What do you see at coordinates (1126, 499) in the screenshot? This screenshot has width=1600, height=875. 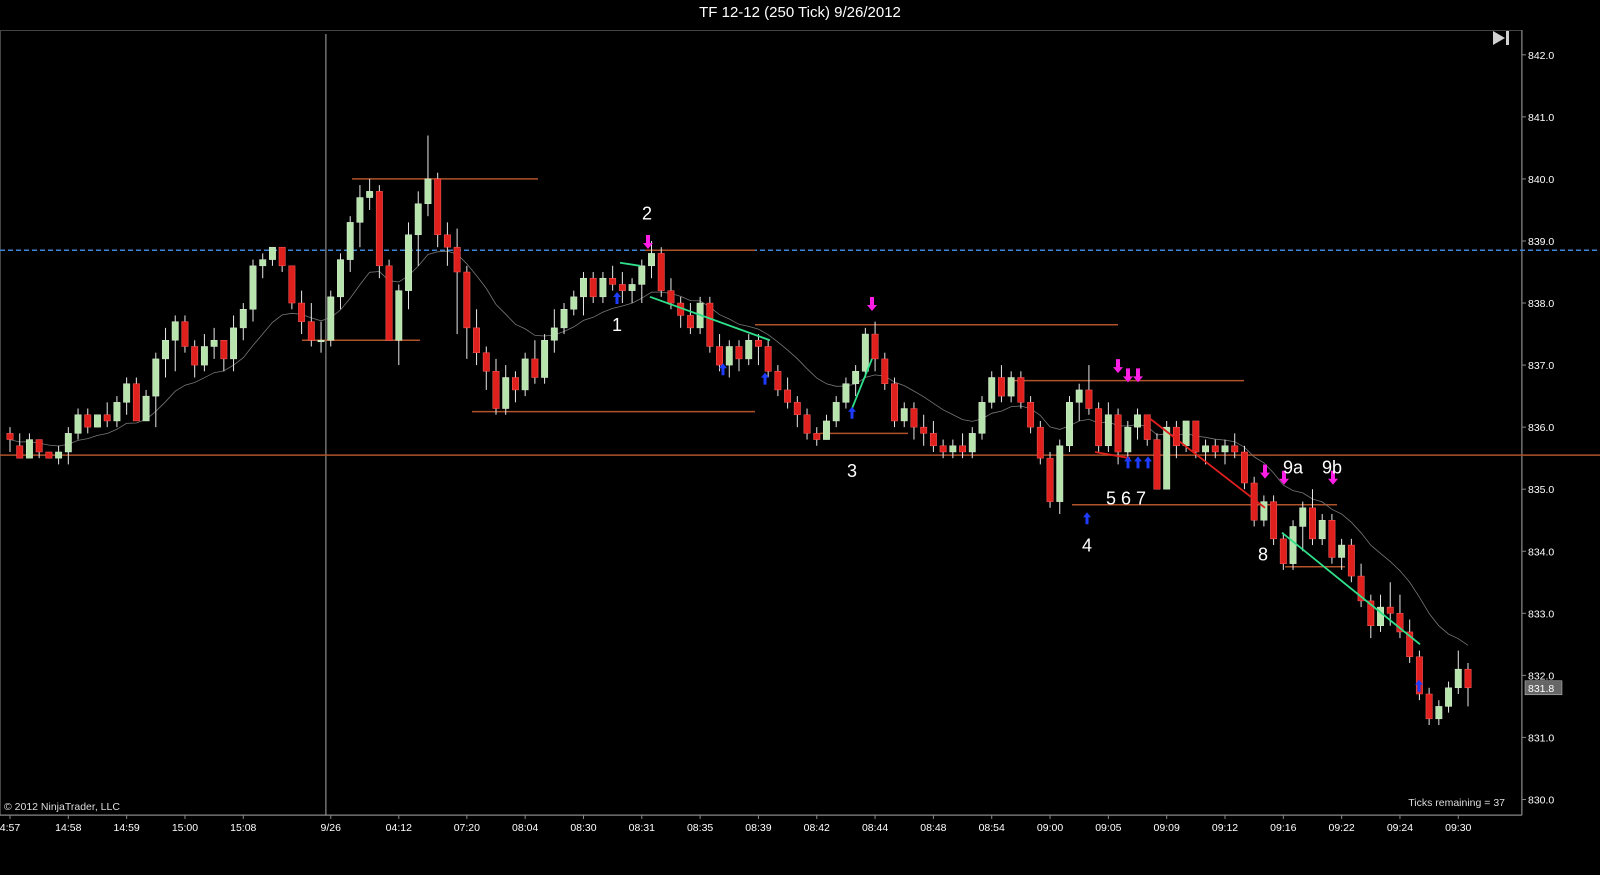 I see `trade-annotation-label: 5 6 7` at bounding box center [1126, 499].